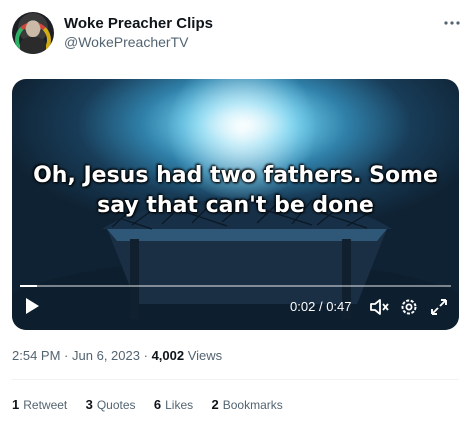 The image size is (475, 431). Describe the element at coordinates (33, 45) in the screenshot. I see `avatar-body` at that location.